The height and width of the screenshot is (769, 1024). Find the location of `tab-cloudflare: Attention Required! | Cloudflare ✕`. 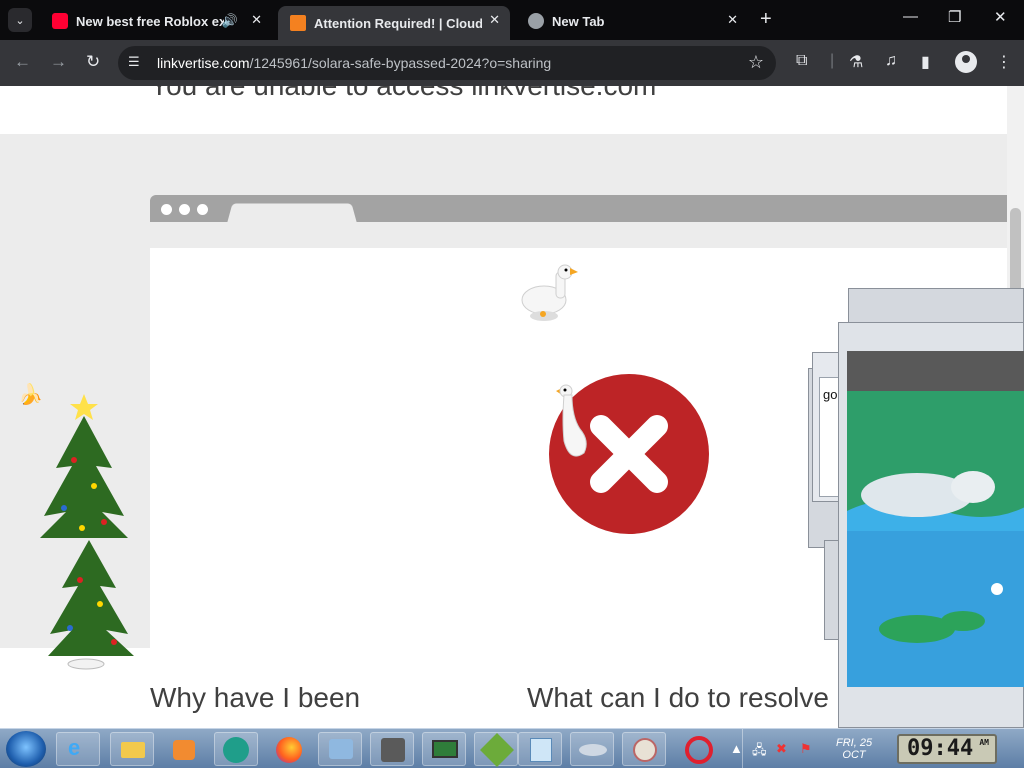

tab-cloudflare: Attention Required! | Cloudflare ✕ is located at coordinates (394, 23).